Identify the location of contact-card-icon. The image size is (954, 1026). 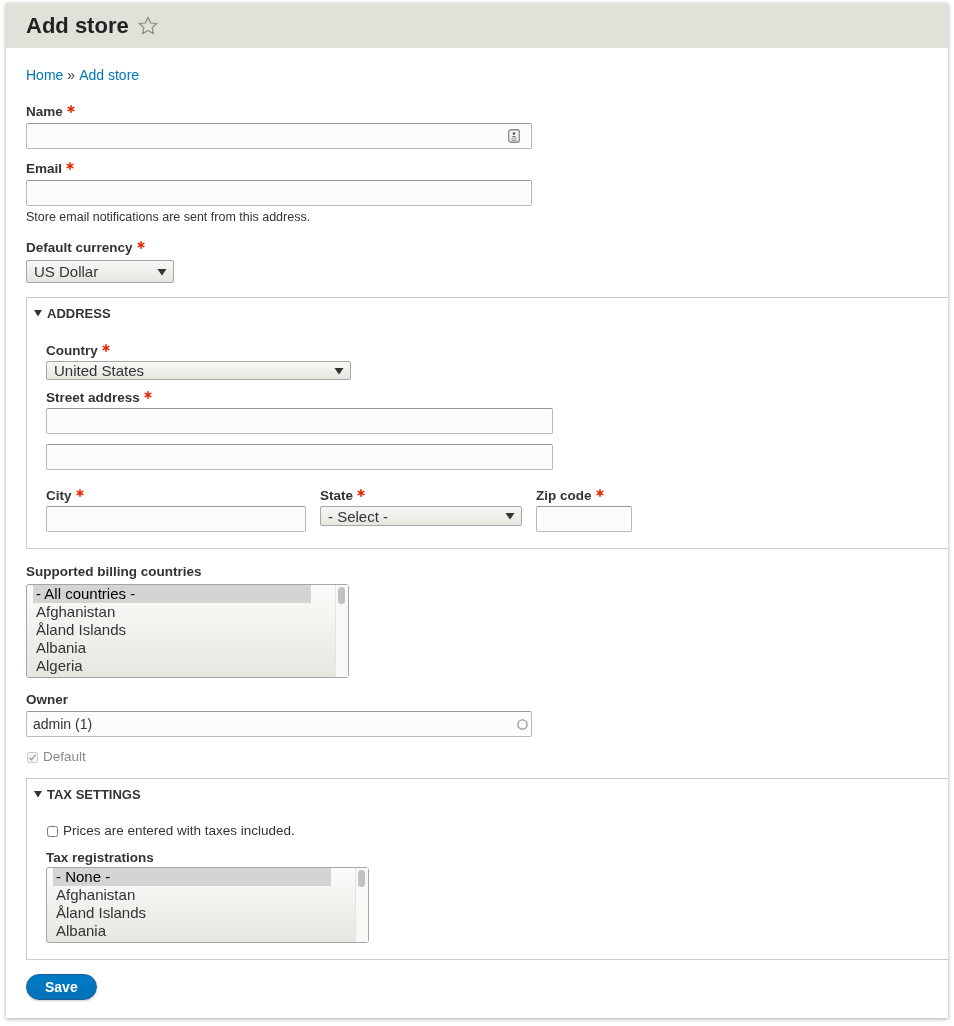
(514, 136).